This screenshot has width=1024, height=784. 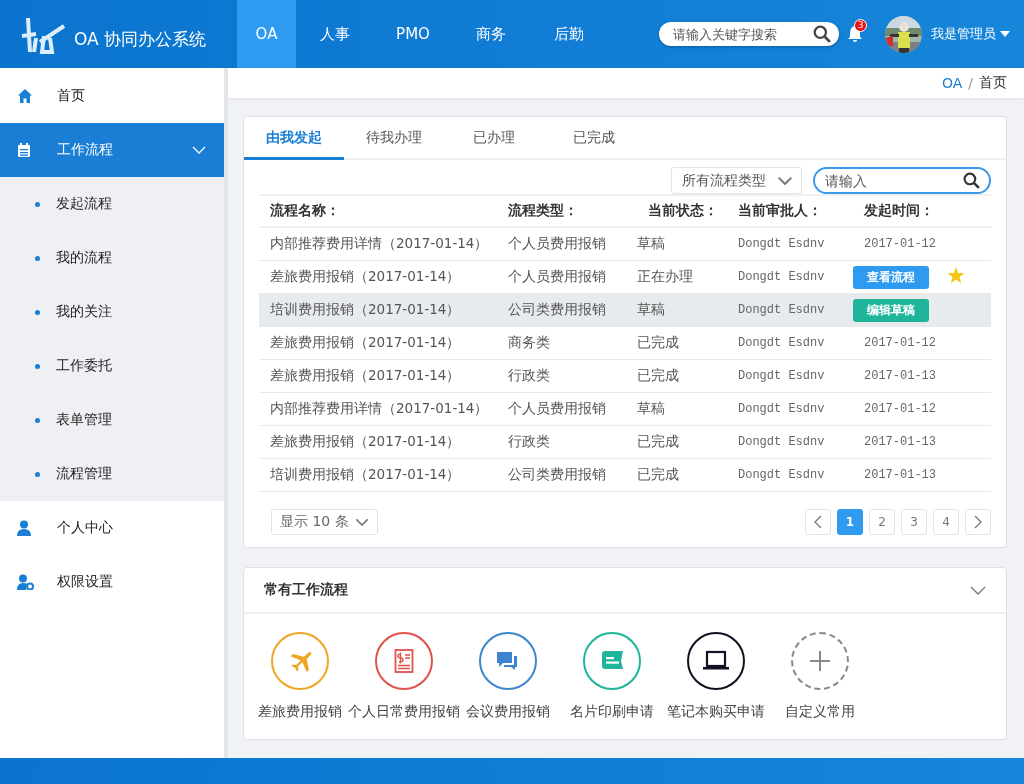 I want to click on column-header: 当前审批人：, so click(x=780, y=211).